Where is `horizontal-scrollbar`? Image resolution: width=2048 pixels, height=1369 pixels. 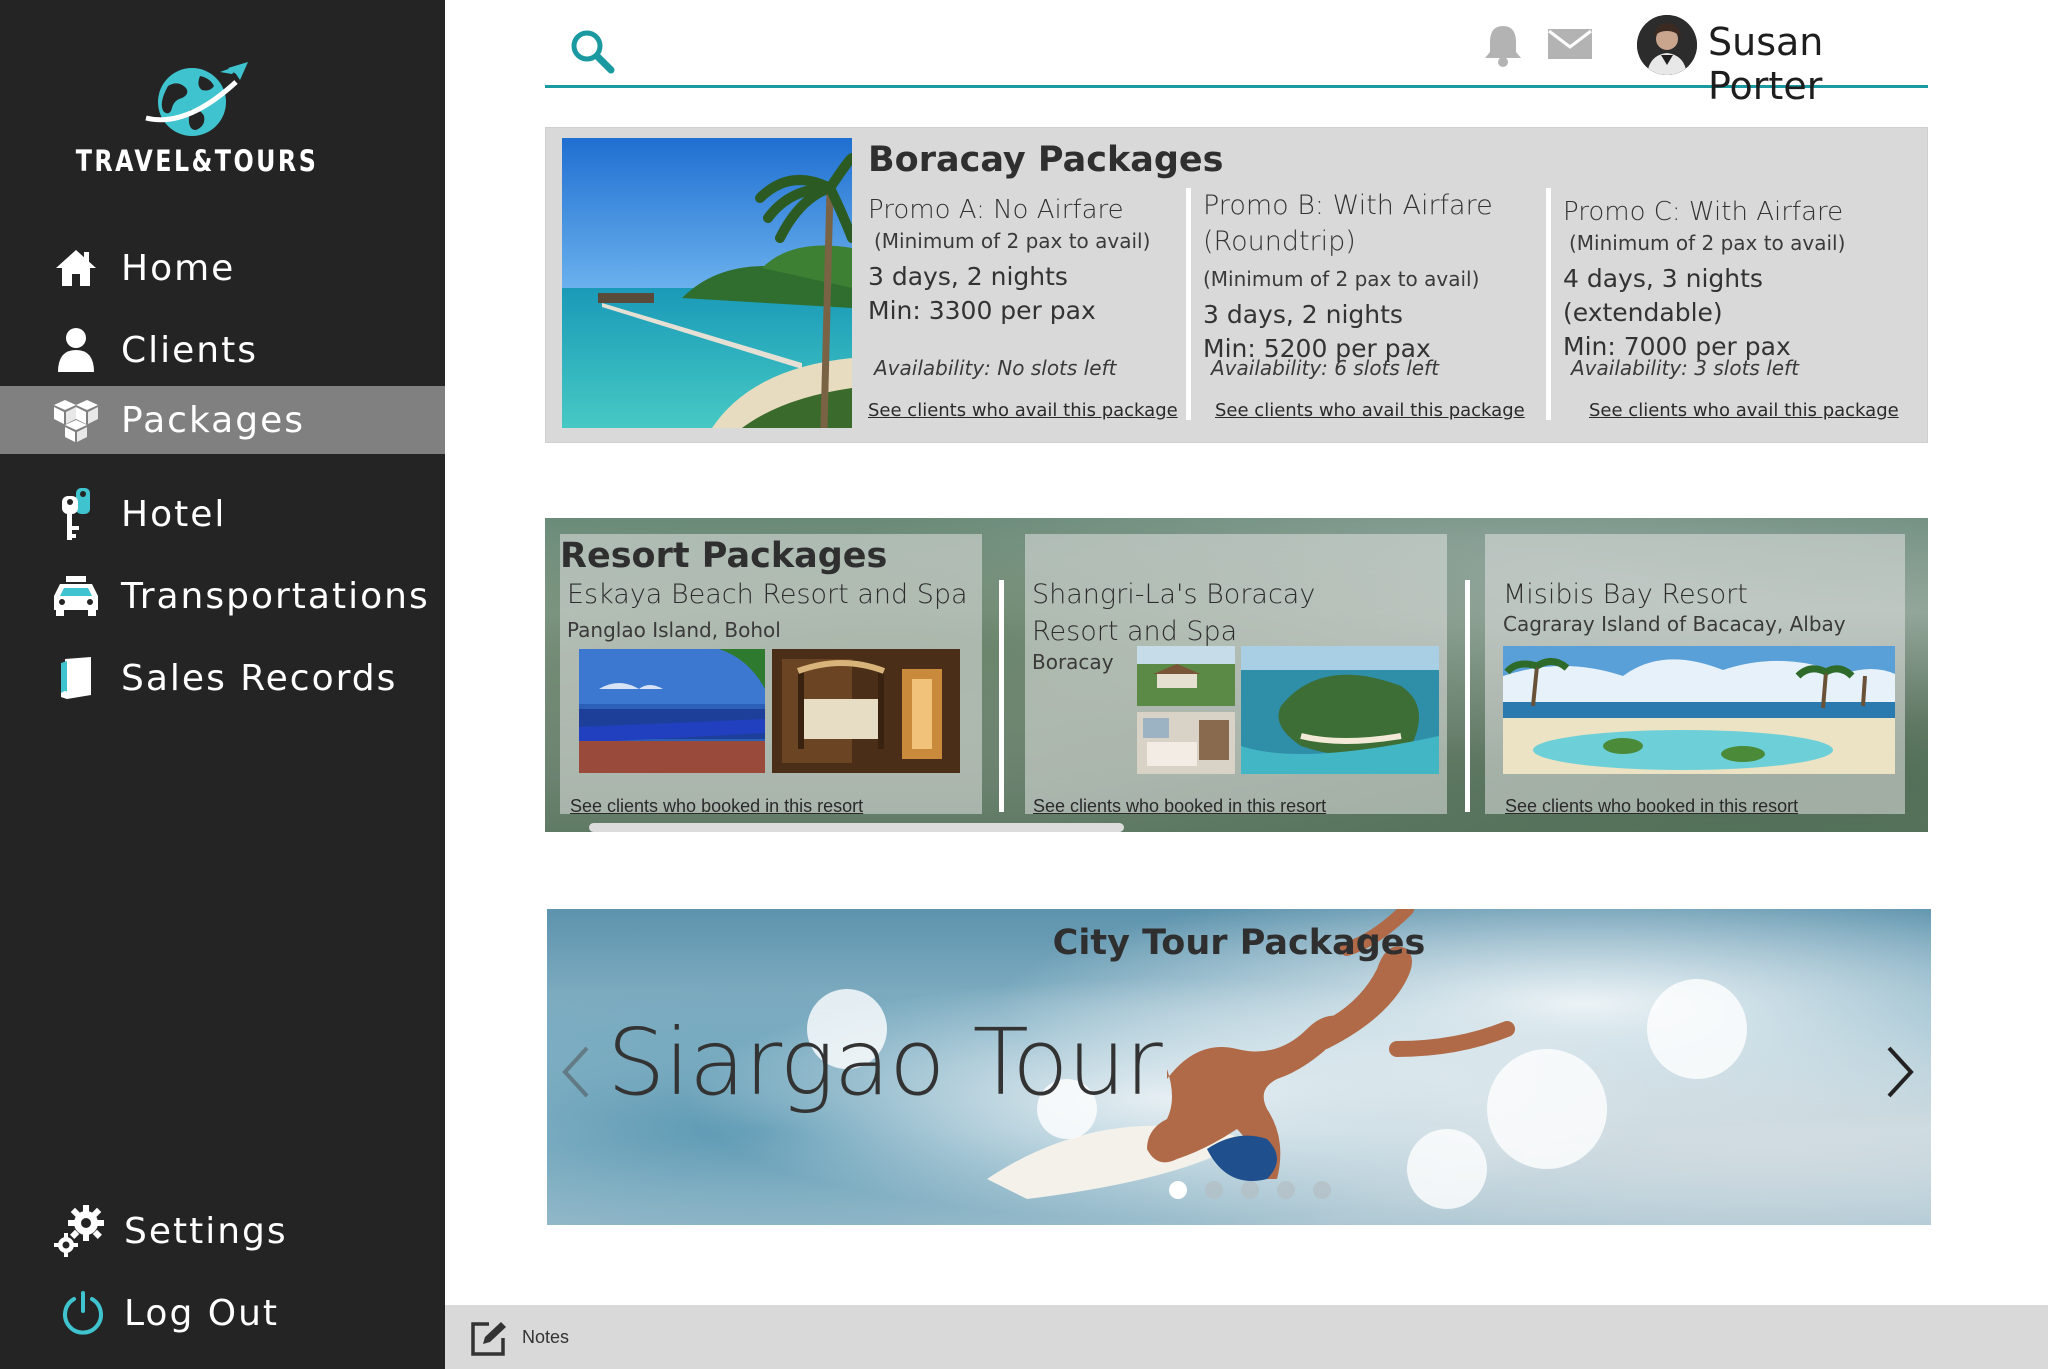 horizontal-scrollbar is located at coordinates (856, 827).